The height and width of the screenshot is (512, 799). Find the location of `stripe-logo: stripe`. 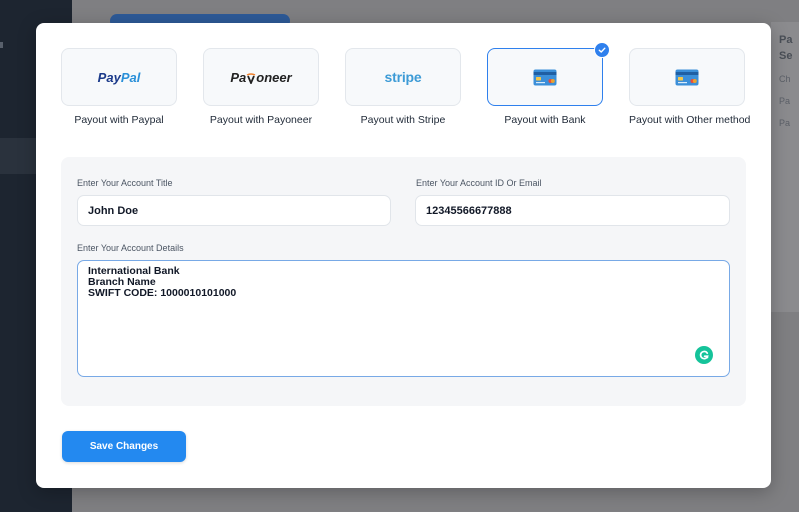

stripe-logo: stripe is located at coordinates (403, 77).